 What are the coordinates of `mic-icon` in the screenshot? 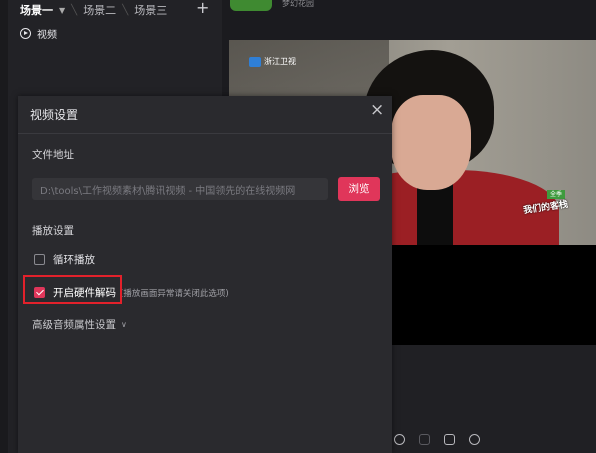 It's located at (399, 439).